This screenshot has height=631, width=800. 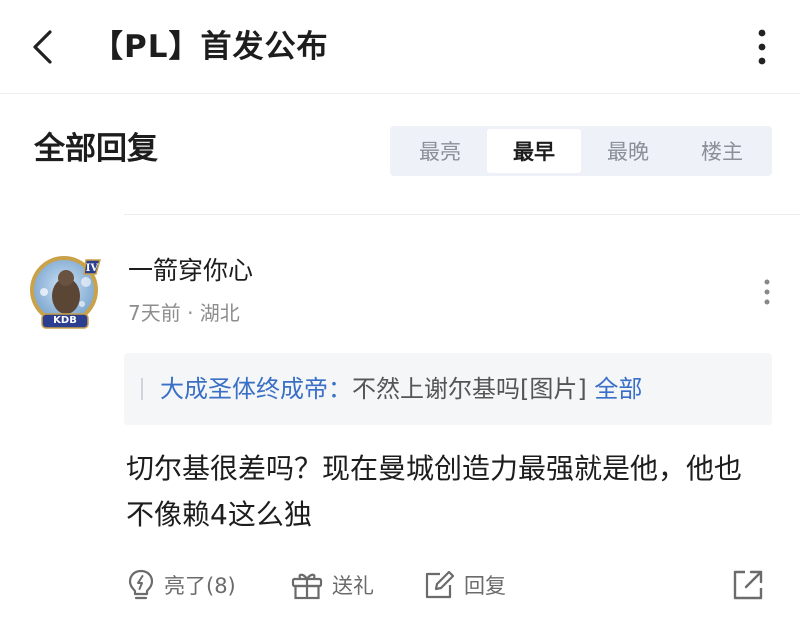 What do you see at coordinates (66, 292) in the screenshot?
I see `avatar: IV KDB` at bounding box center [66, 292].